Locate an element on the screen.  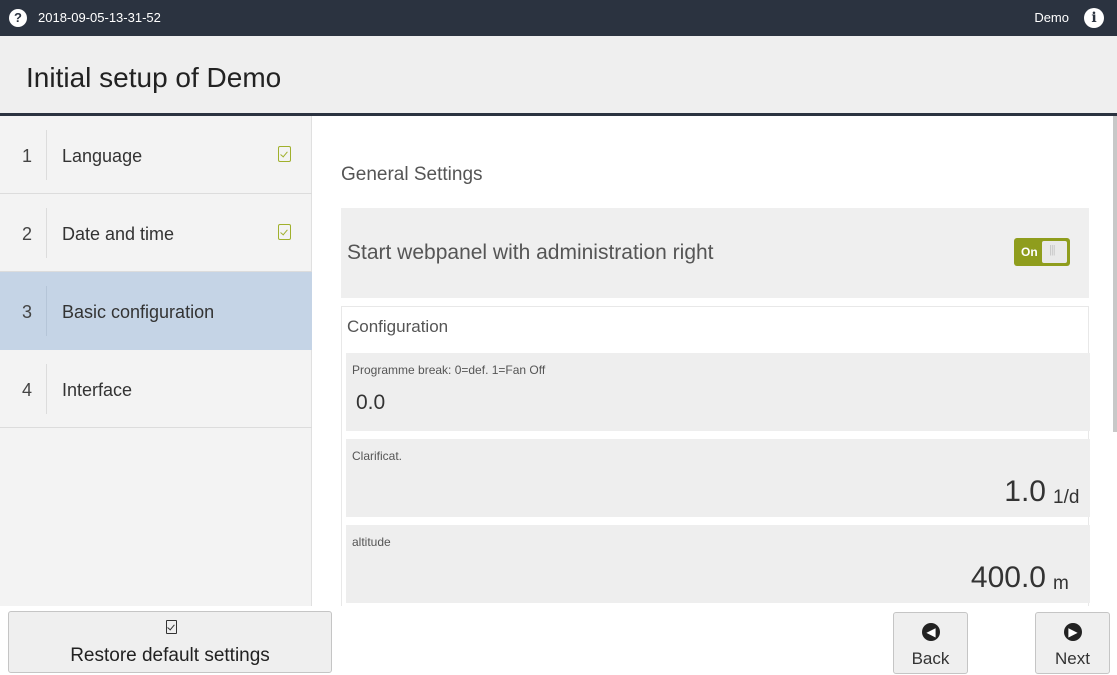
field-label: Programme break: 0=def. 1=Fan Off is located at coordinates (449, 370).